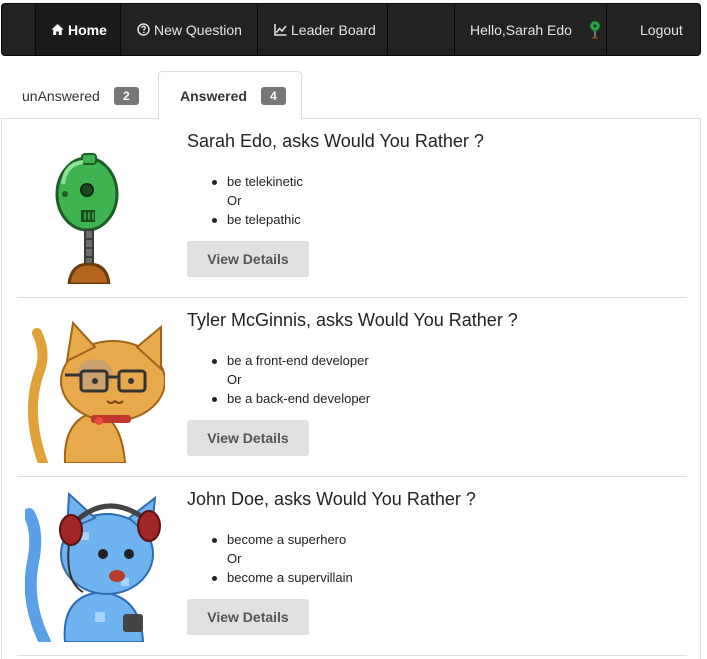  Describe the element at coordinates (278, 398) in the screenshot. I see `option-two: be a back-end developer` at that location.